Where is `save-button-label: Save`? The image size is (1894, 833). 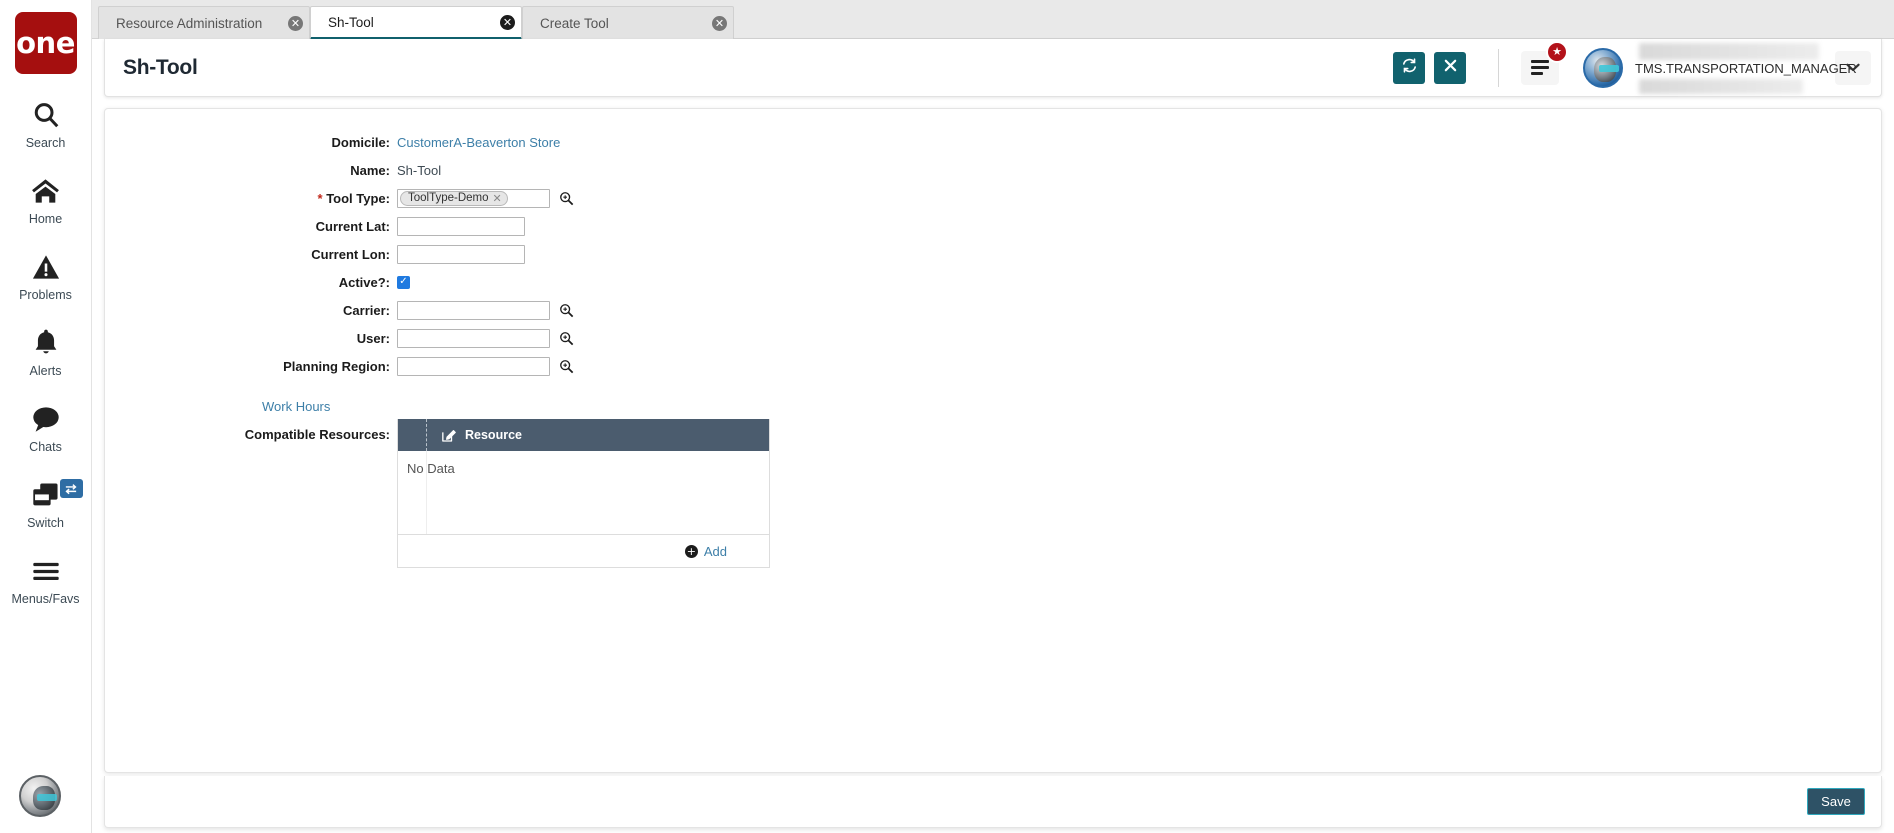
save-button-label: Save is located at coordinates (1836, 801).